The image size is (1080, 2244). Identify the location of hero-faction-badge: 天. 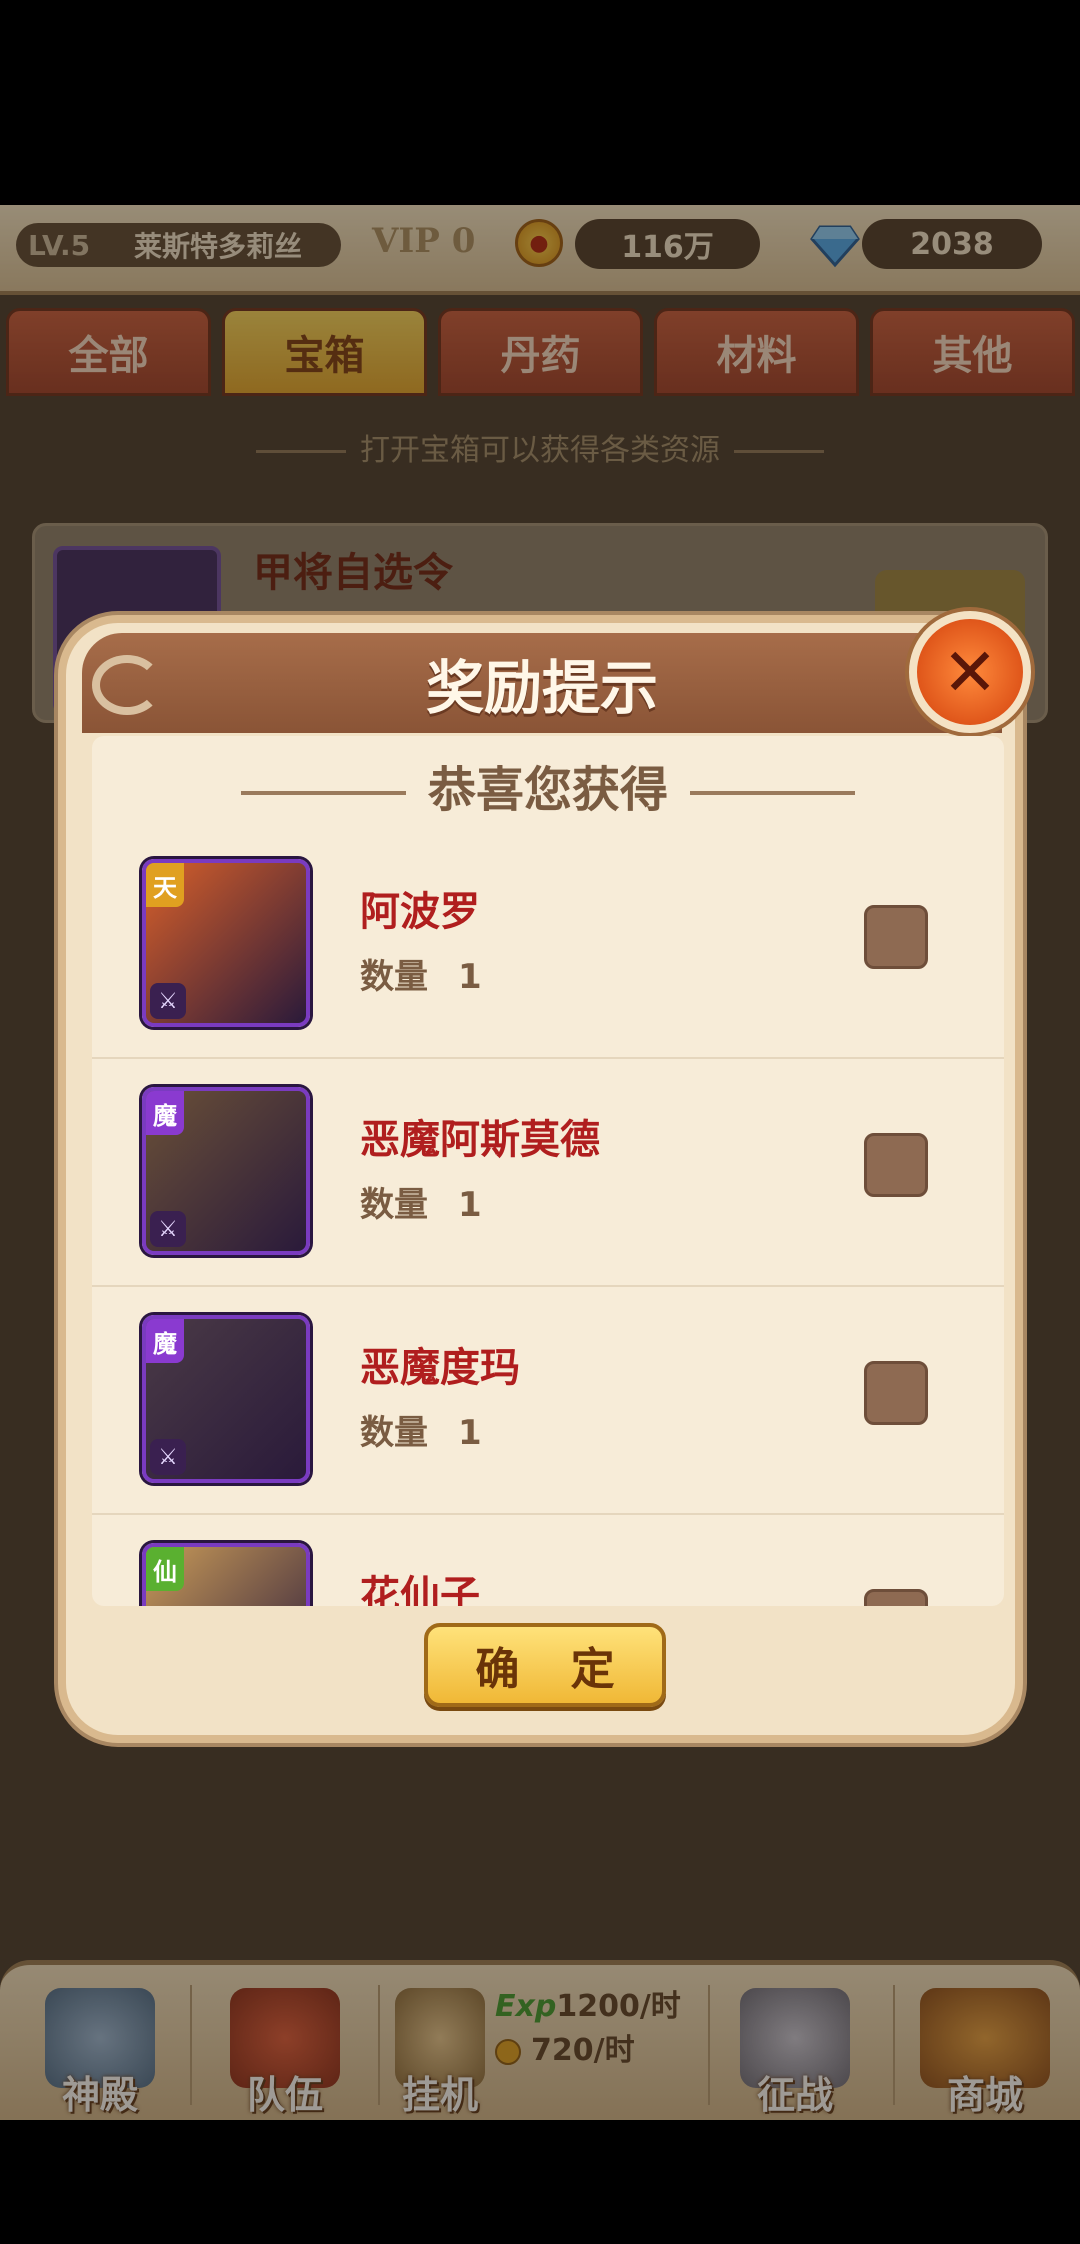
(165, 885).